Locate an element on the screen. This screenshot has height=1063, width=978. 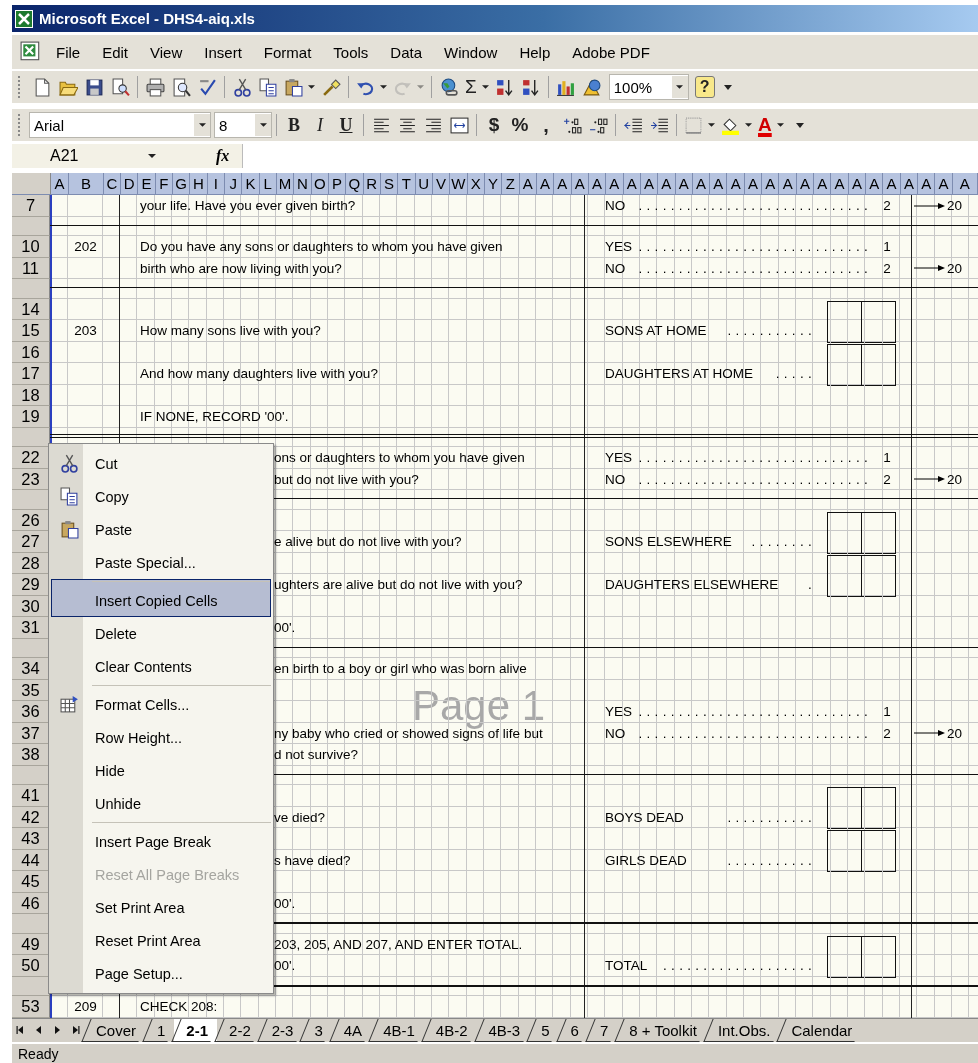
menu-item: Insert Copied Cells is located at coordinates (161, 598).